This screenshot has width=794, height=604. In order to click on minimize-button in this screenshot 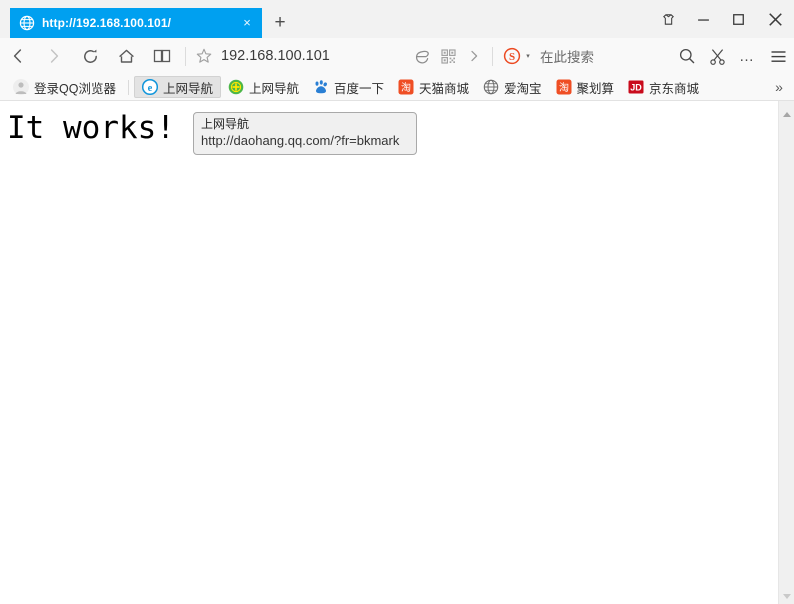, I will do `click(703, 19)`.